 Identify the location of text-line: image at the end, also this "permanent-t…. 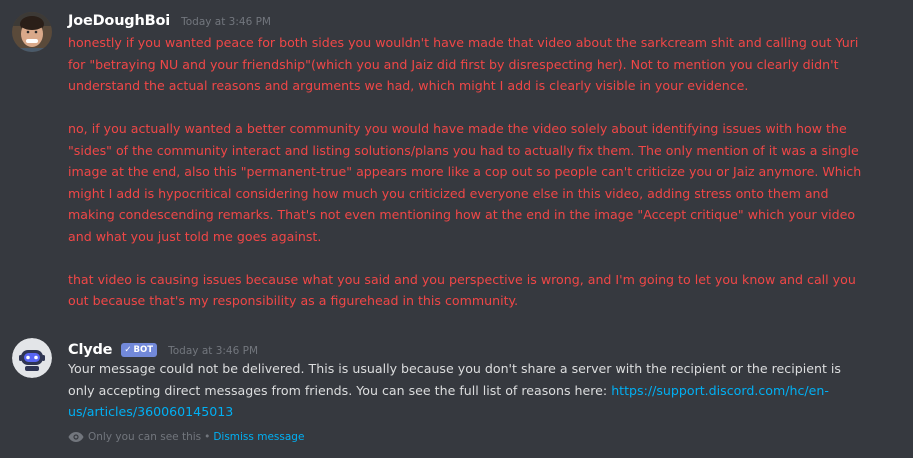
(465, 171).